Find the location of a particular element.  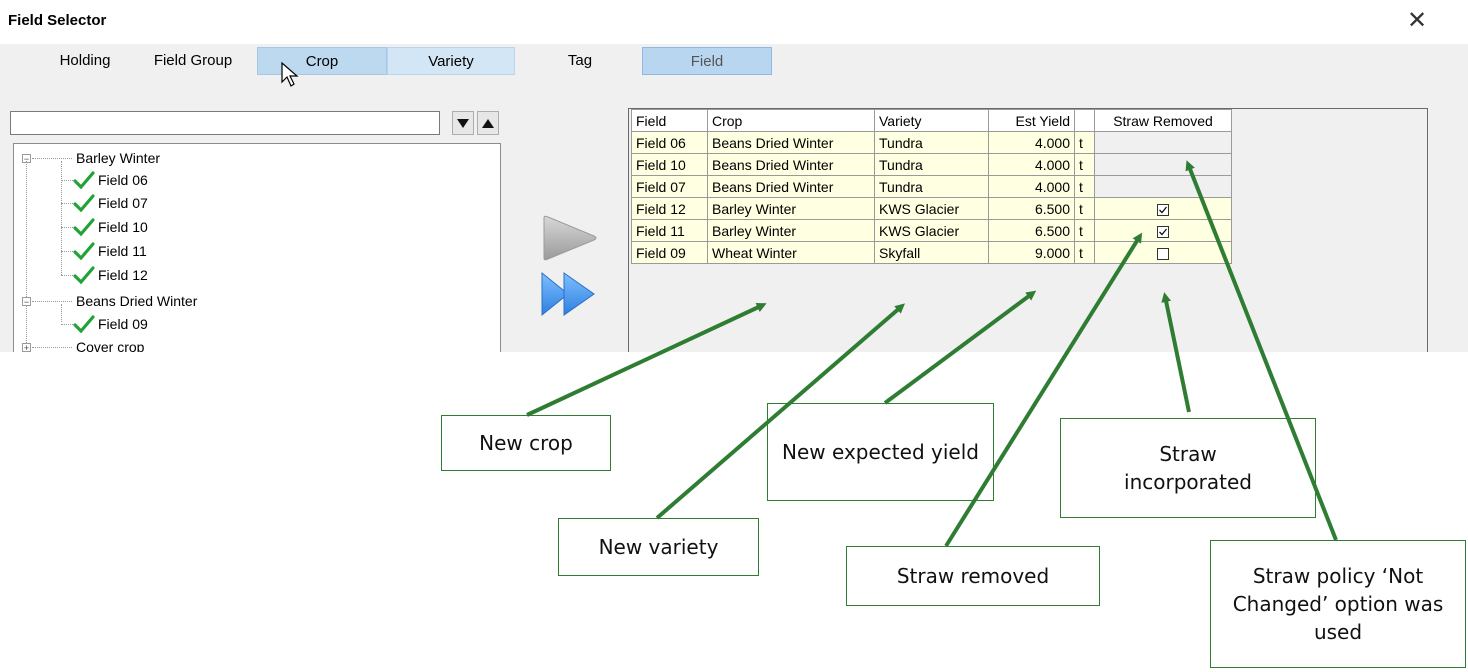

sort-down-button is located at coordinates (463, 123).